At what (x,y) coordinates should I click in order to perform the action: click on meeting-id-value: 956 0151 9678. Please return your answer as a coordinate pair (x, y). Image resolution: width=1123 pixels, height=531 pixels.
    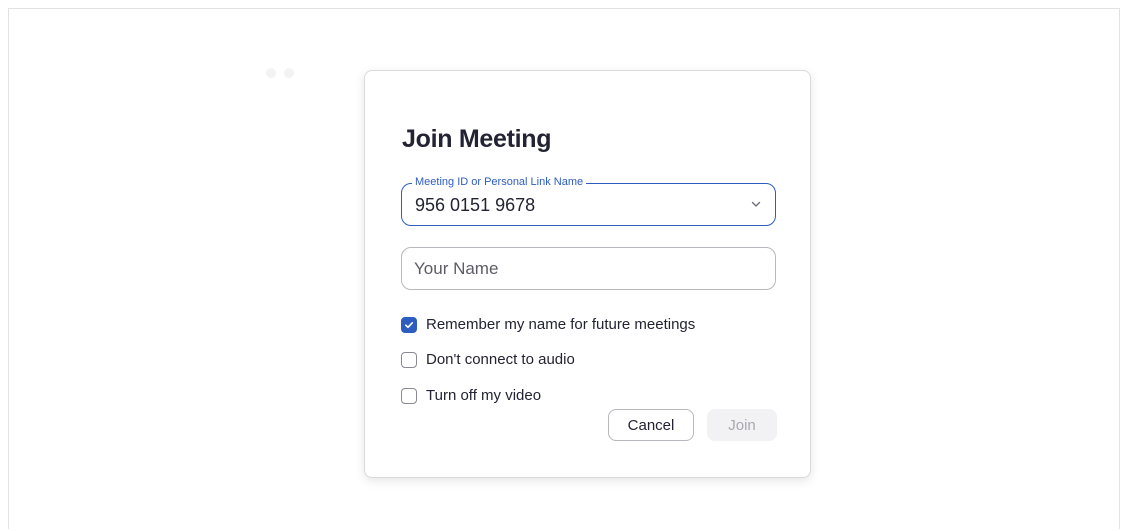
    Looking at the image, I should click on (475, 205).